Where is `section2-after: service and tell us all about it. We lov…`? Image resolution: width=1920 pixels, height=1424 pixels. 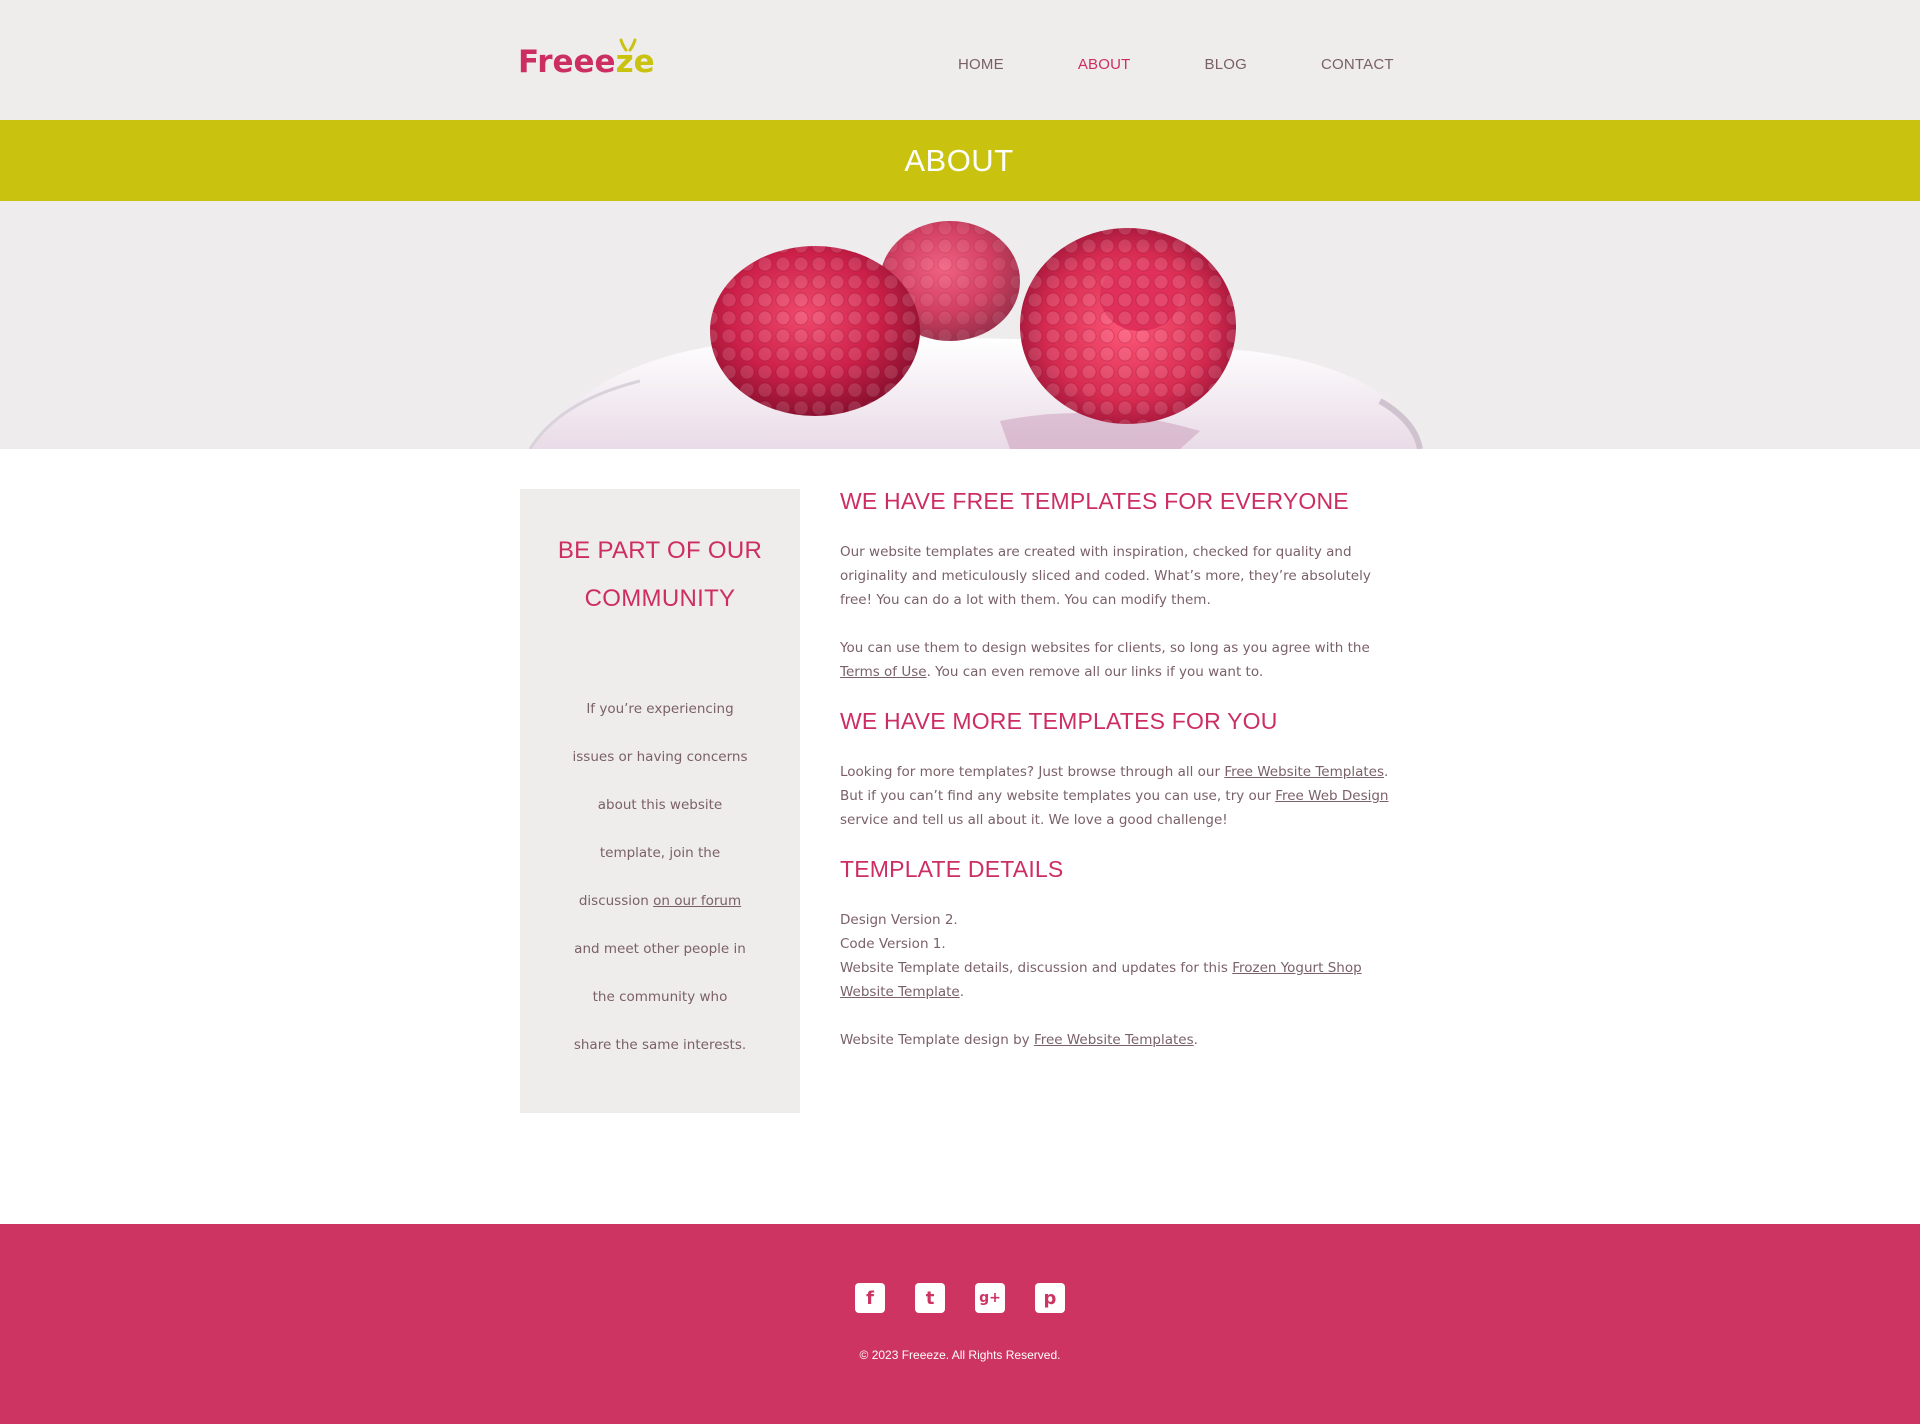 section2-after: service and tell us all about it. We lov… is located at coordinates (1034, 820).